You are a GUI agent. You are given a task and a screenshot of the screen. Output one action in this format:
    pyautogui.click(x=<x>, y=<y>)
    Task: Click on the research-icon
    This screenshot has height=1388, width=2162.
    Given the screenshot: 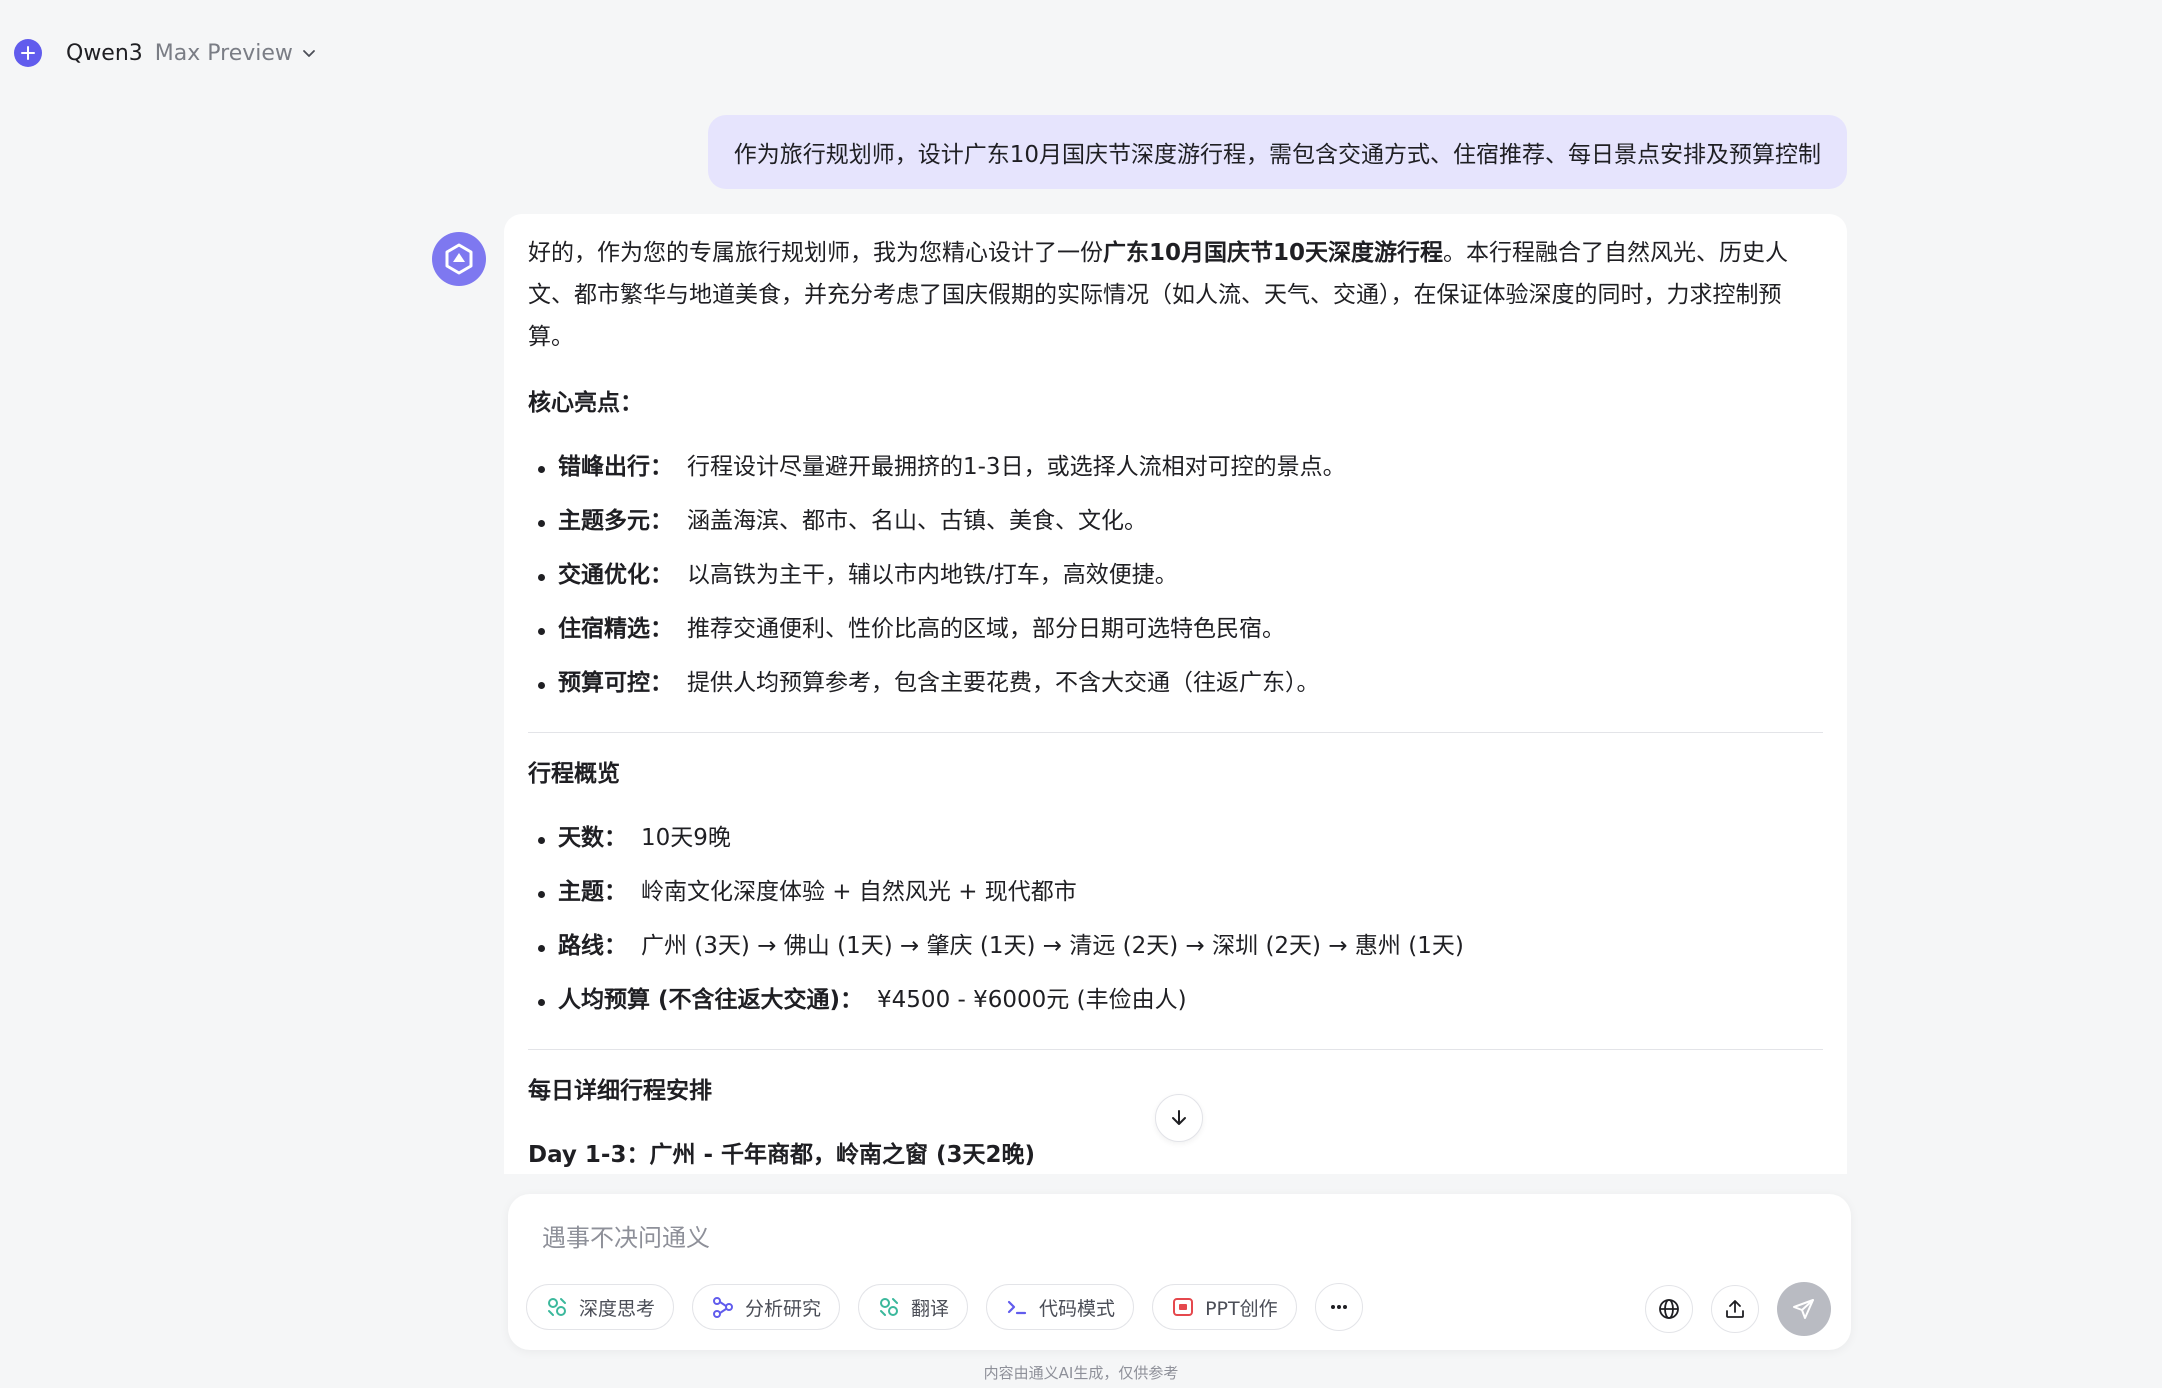 What is the action you would take?
    pyautogui.click(x=723, y=1307)
    